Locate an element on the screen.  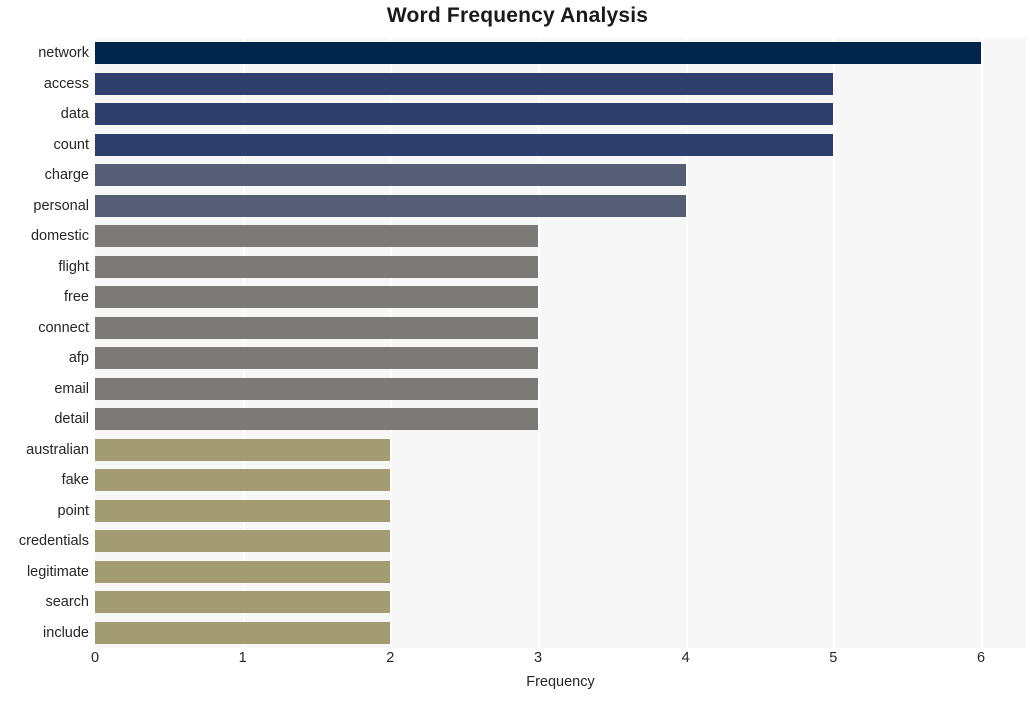
chart-title: Word Frequency Analysis is located at coordinates (517, 15).